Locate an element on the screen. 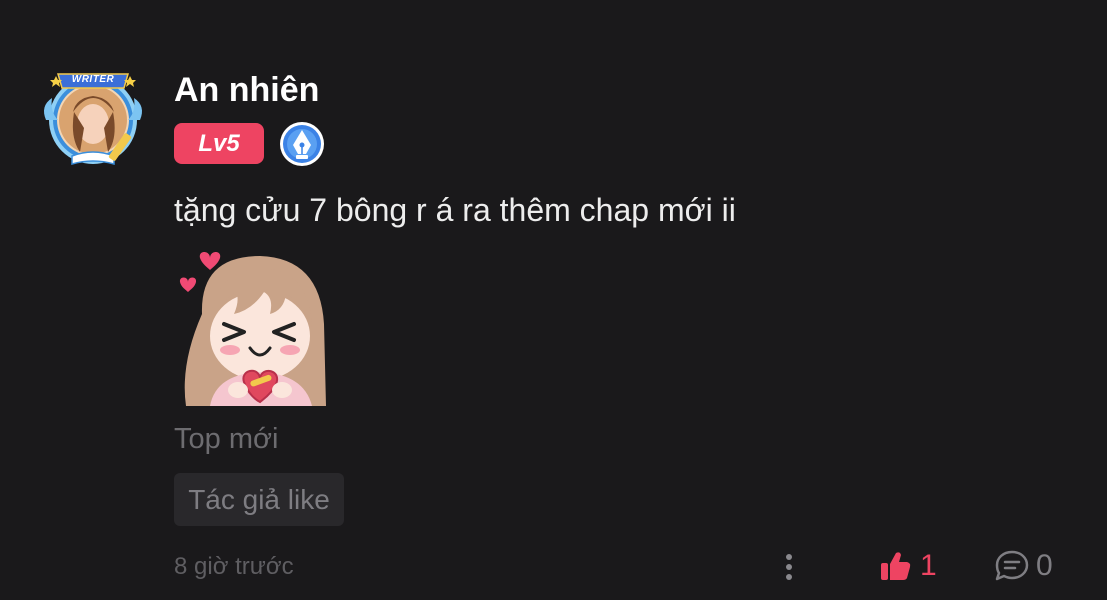 The width and height of the screenshot is (1107, 600). more-vertical-icon is located at coordinates (789, 567).